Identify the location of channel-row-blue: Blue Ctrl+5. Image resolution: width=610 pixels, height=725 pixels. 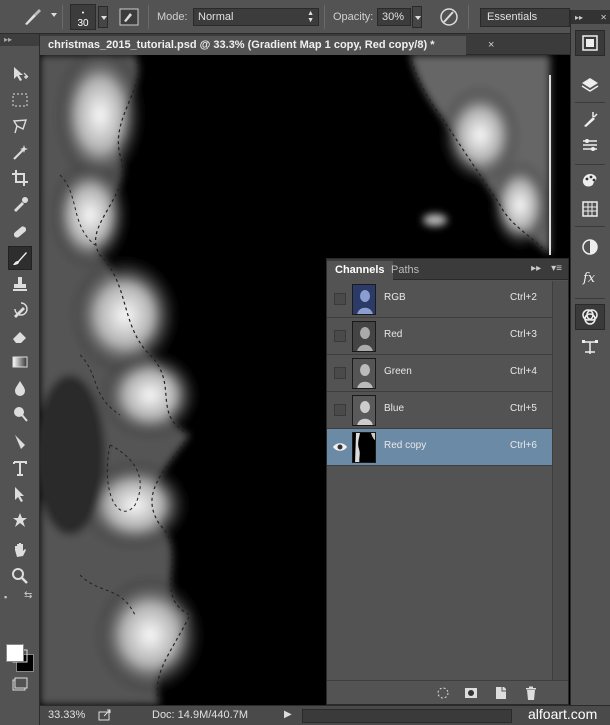
(439, 410).